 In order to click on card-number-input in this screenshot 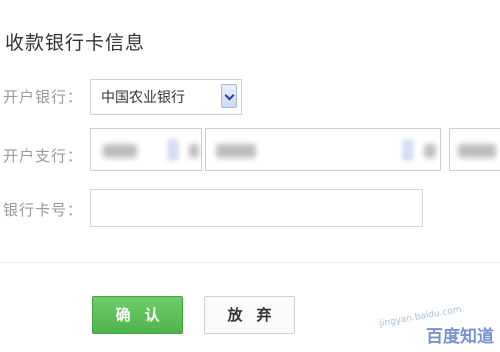, I will do `click(256, 208)`.